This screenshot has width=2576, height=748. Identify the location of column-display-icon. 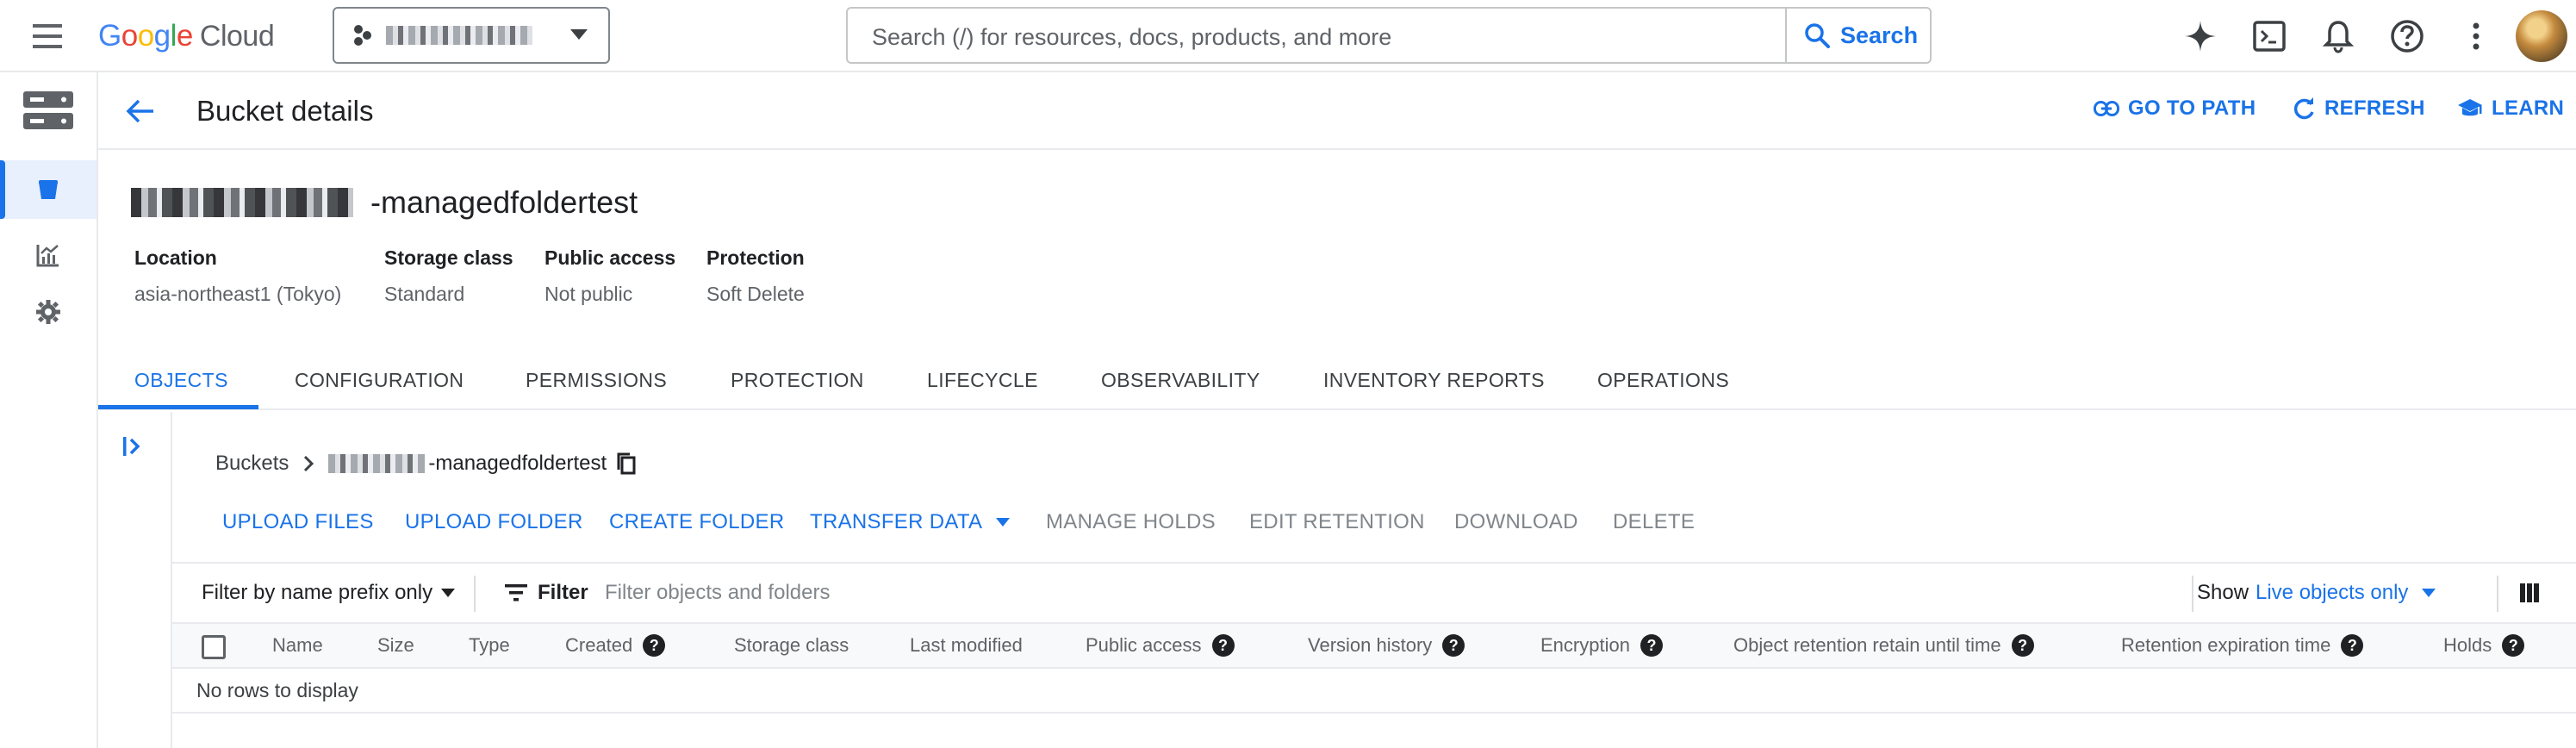
(2529, 593).